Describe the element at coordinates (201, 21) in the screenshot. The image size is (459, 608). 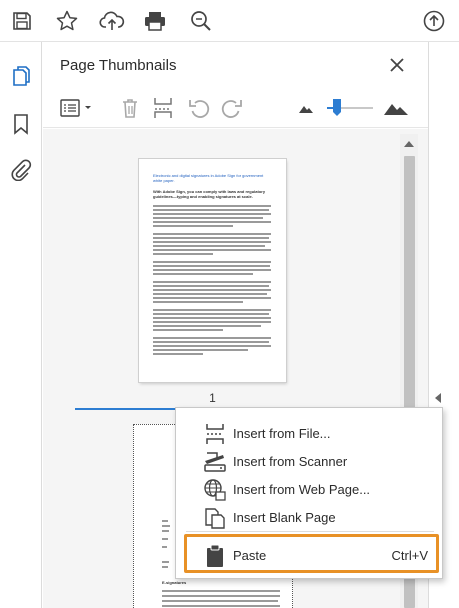
I see `zoom-search-icon` at that location.